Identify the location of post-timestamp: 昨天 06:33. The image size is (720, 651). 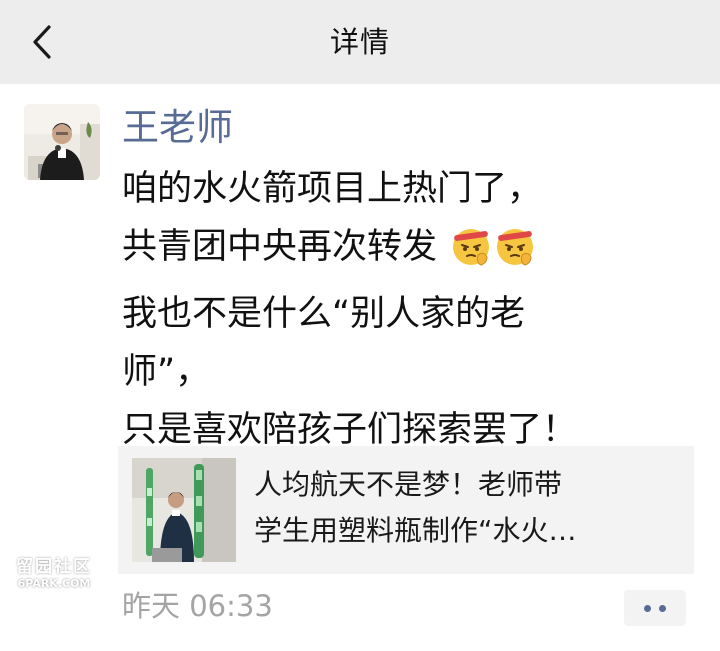
(197, 606).